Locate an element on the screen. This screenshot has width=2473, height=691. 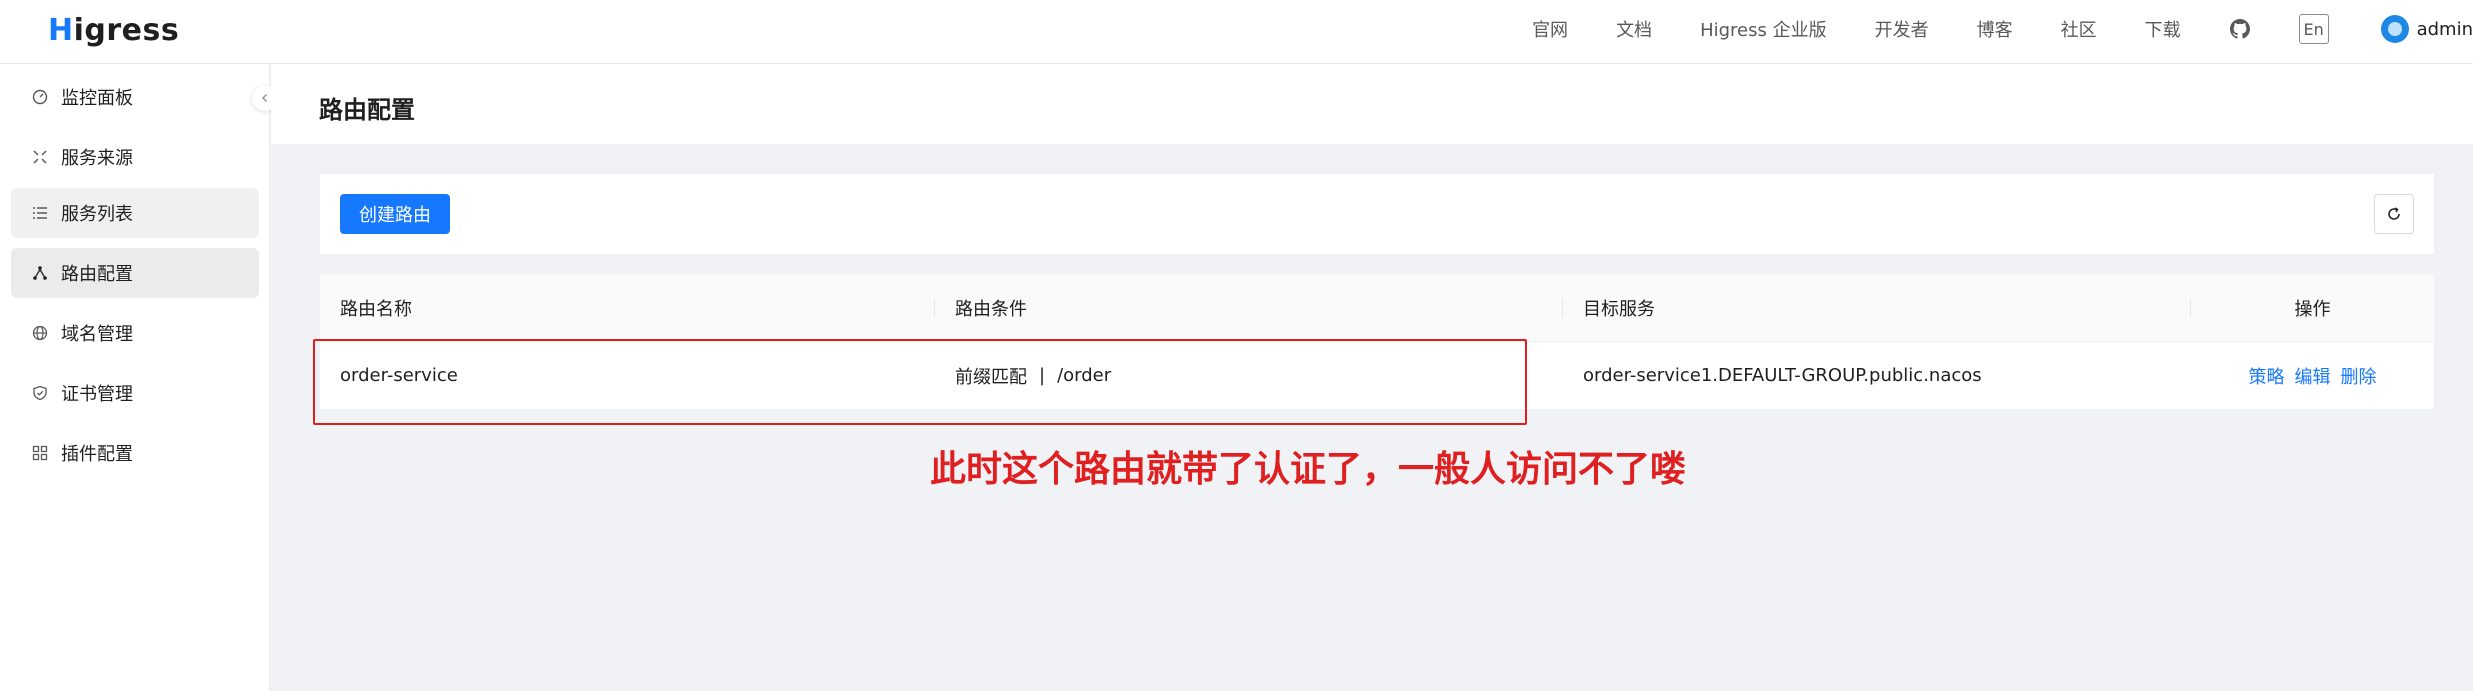
chevron-left-icon is located at coordinates (264, 98).